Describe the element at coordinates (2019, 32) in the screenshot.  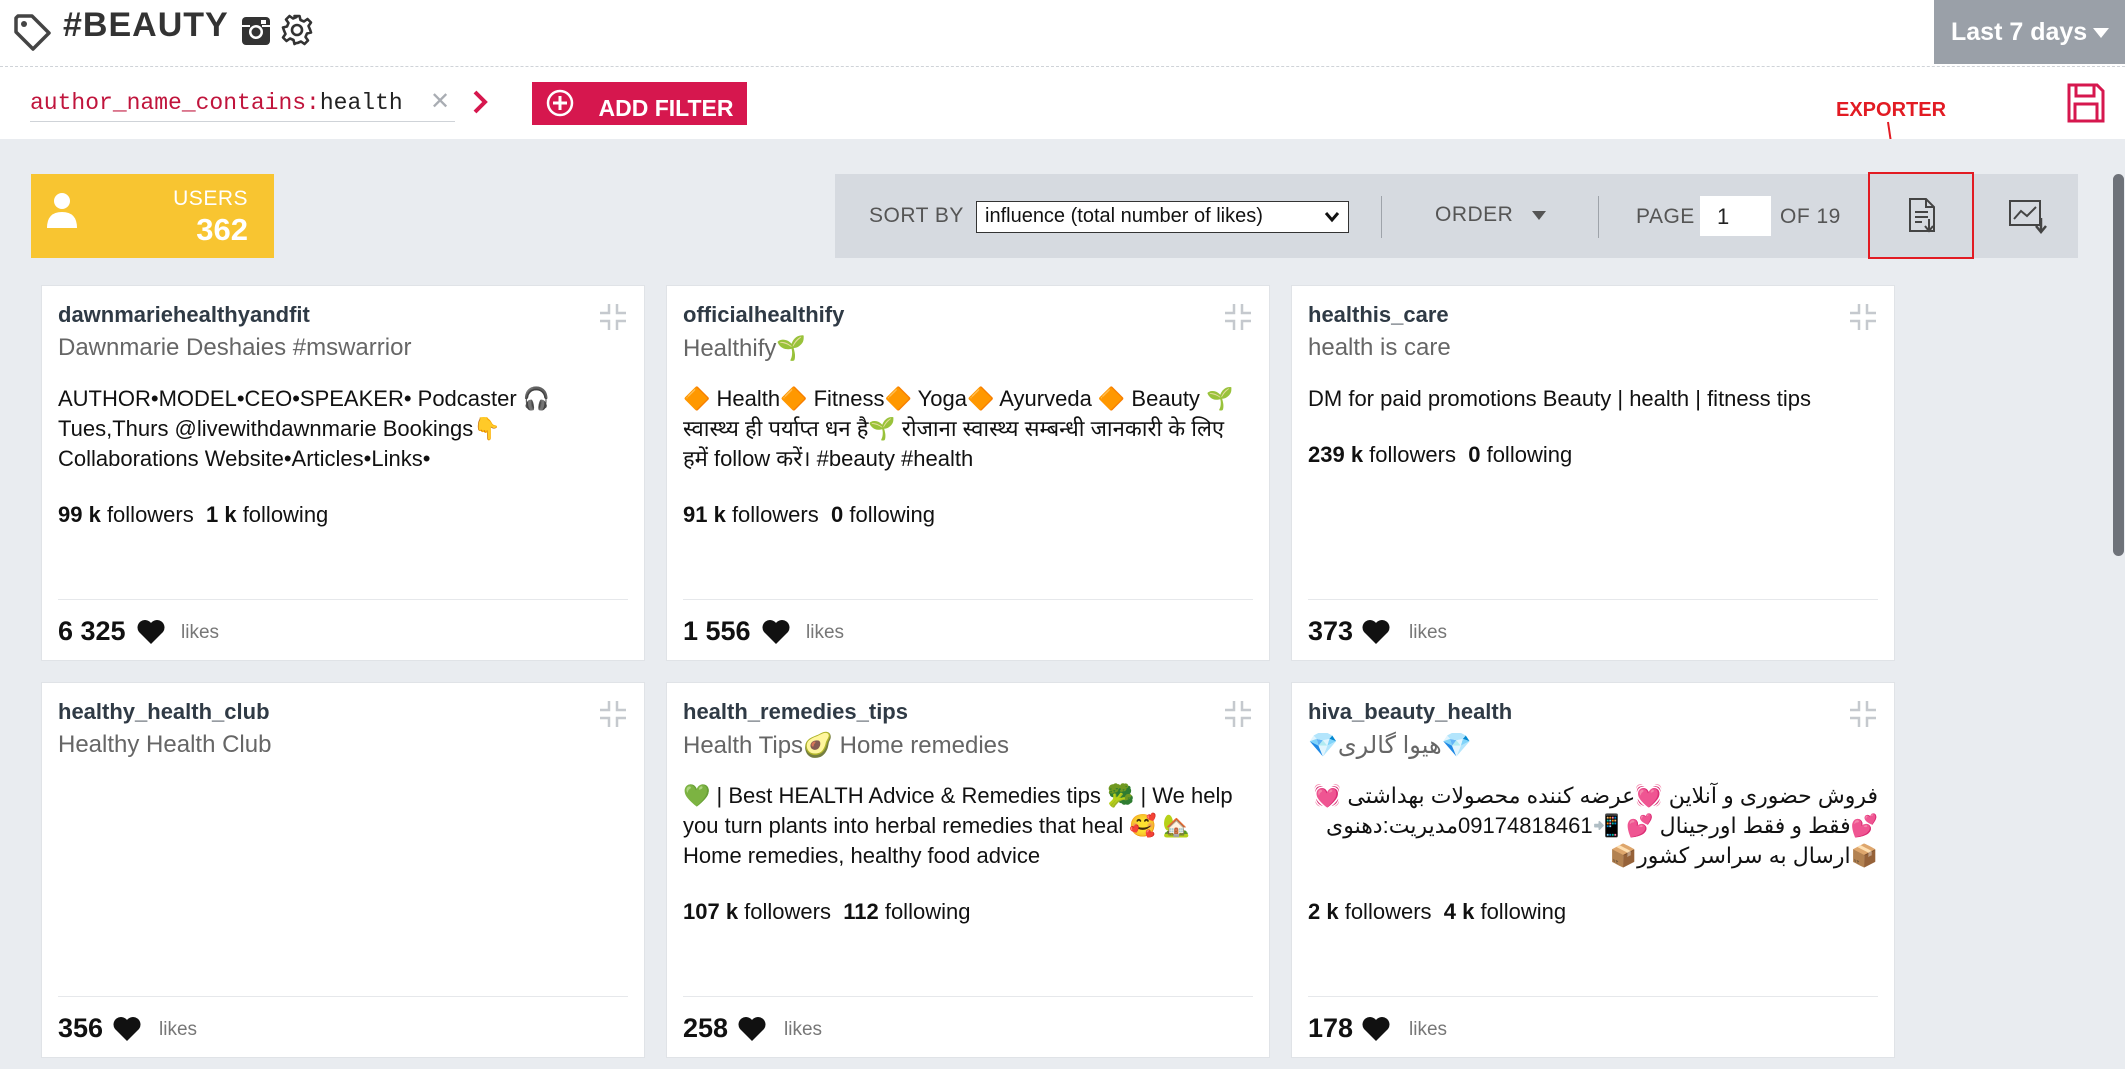
I see `period-label: Last 7 days` at that location.